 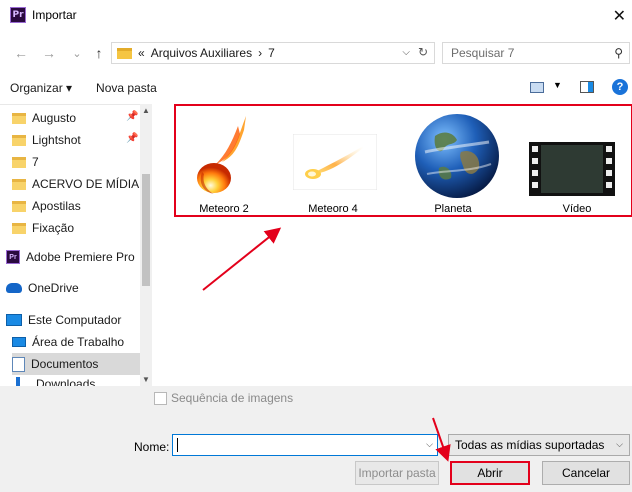 I want to click on search-icon: ⚲, so click(x=618, y=53).